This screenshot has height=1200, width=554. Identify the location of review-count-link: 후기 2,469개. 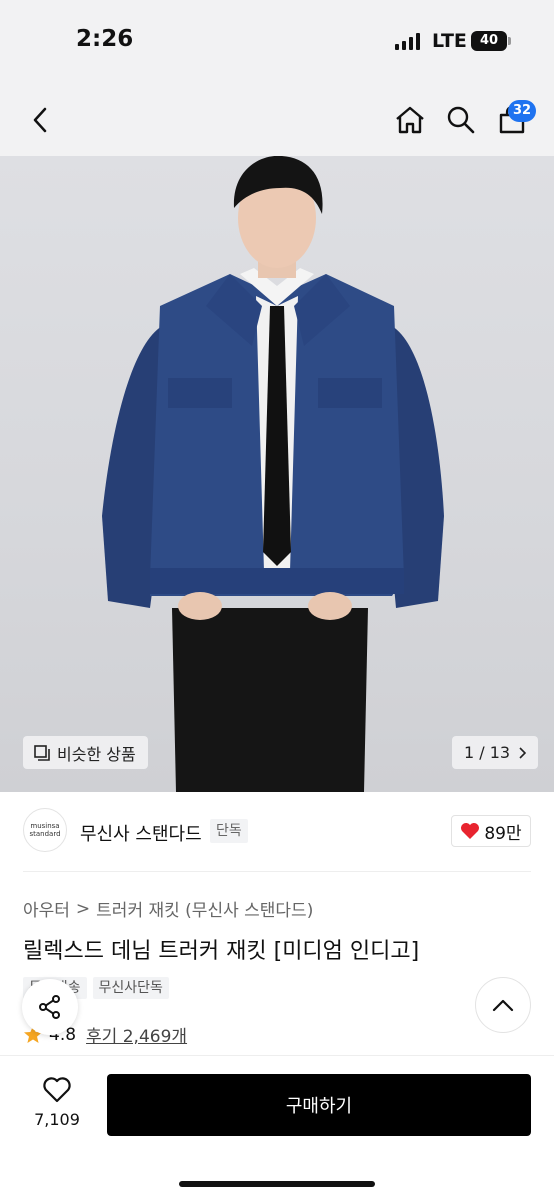
(136, 1034).